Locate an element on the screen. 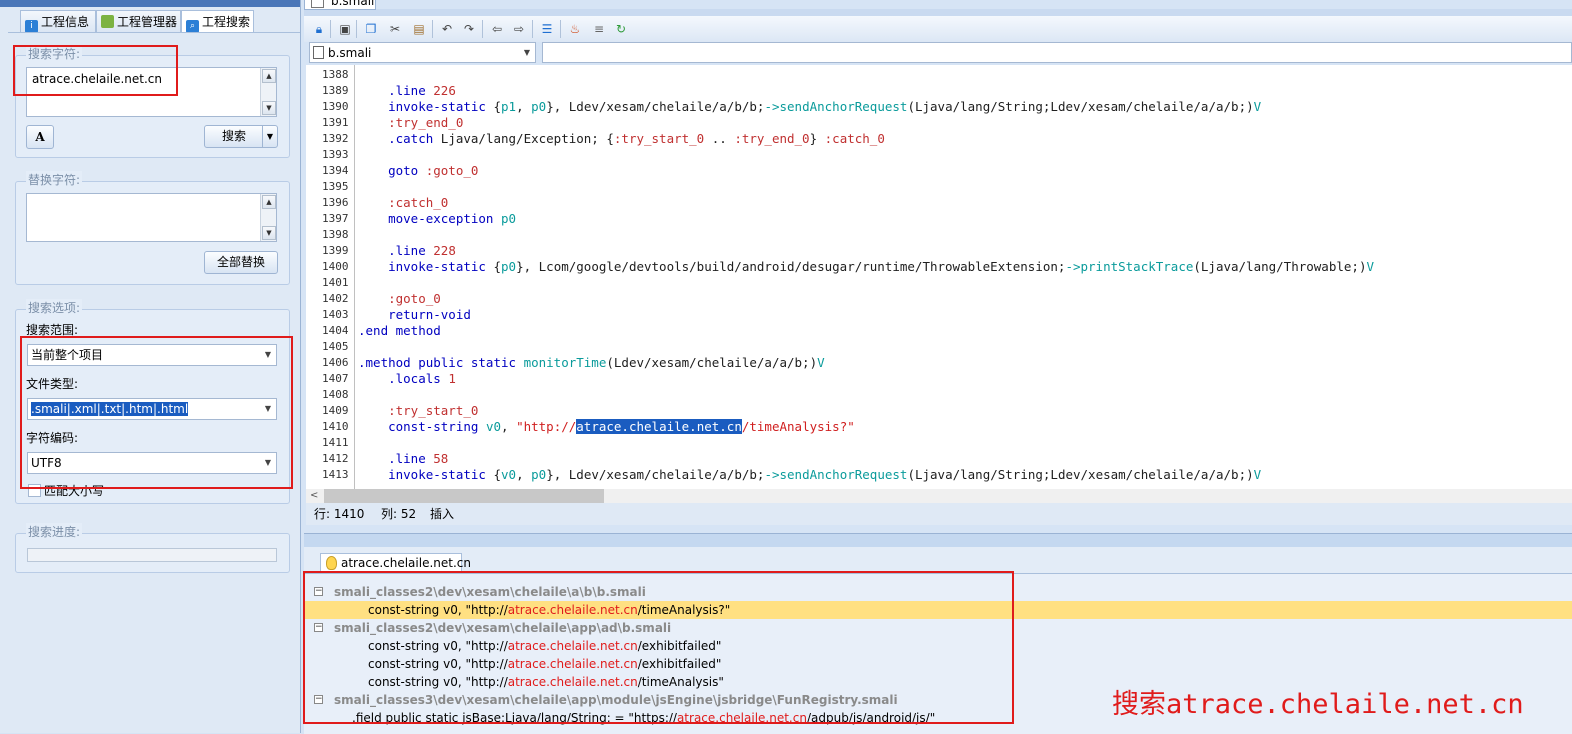  tab-project-search: ⌕ 工程搜索 is located at coordinates (217, 21).